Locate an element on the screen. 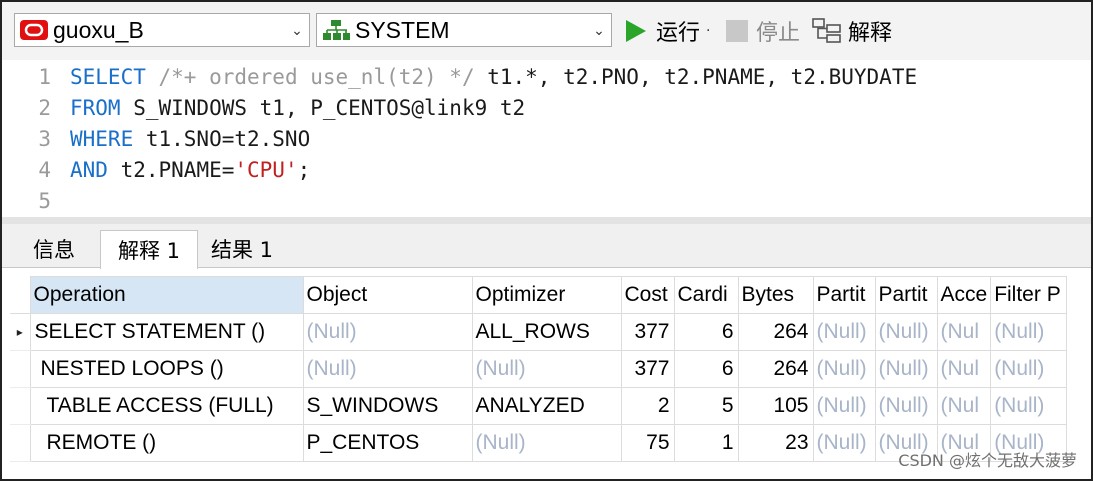  col-header-optimizer: Optimizer is located at coordinates (547, 295).